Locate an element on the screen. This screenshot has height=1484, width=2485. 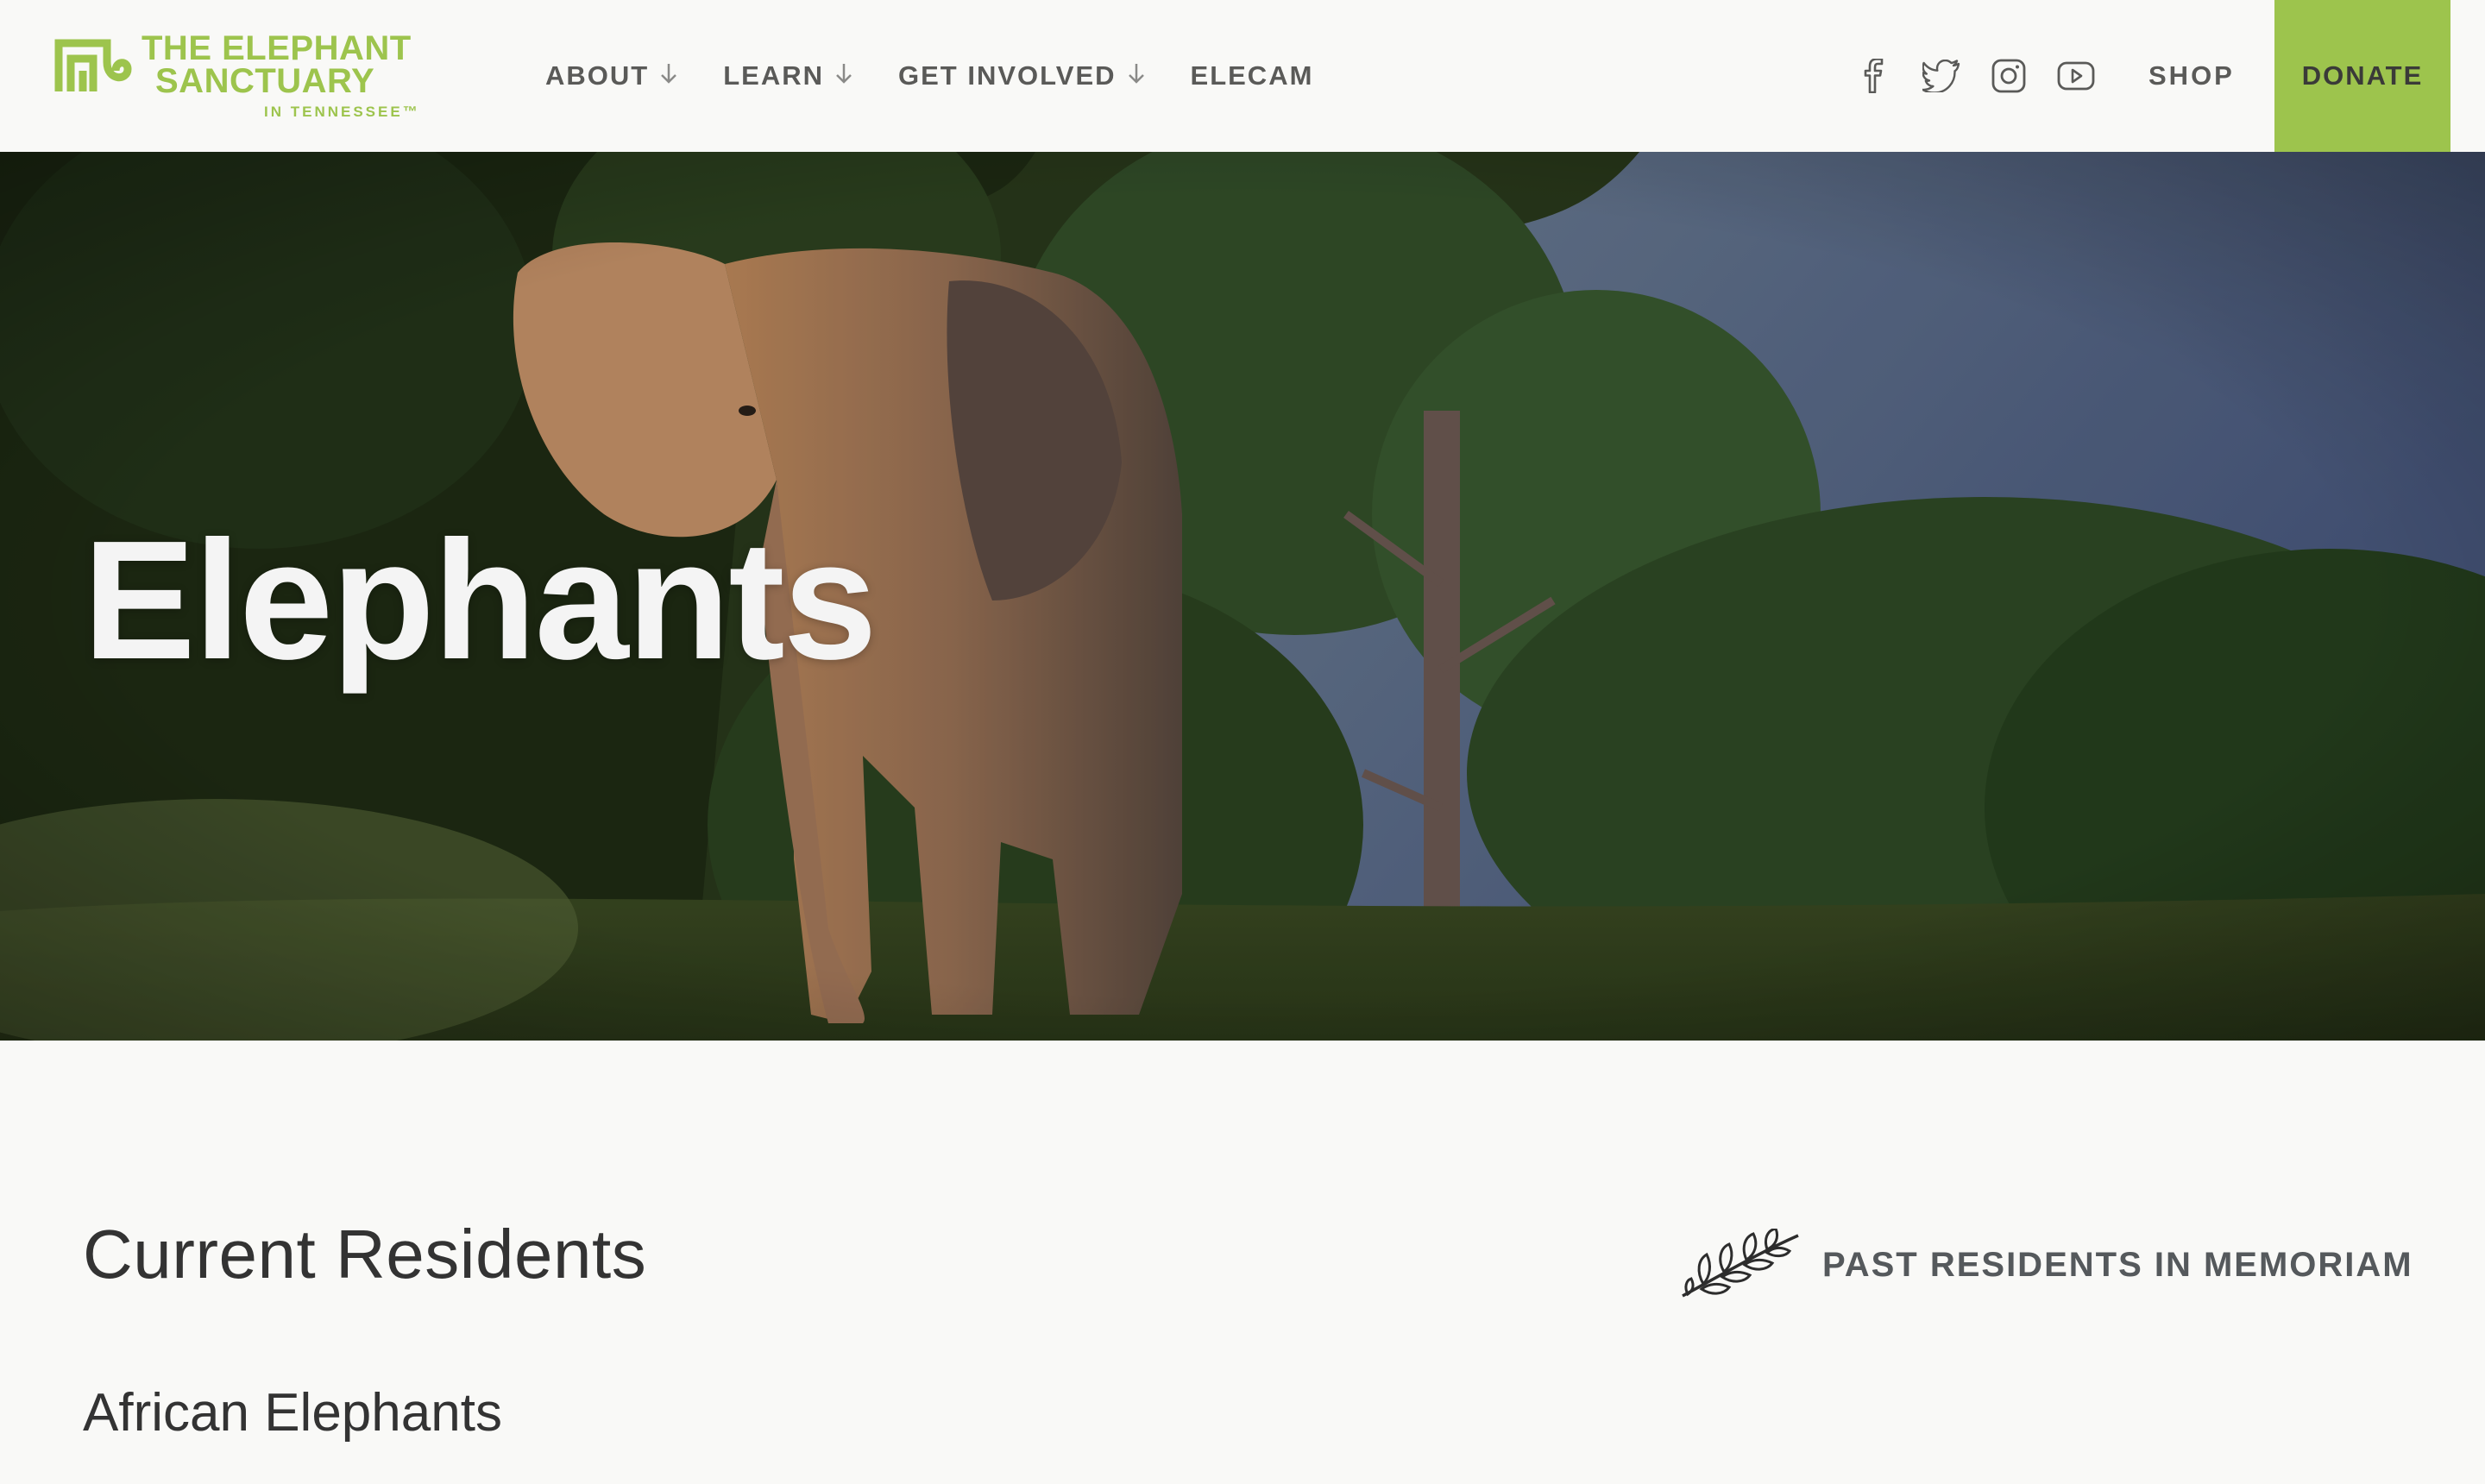
logo-text-line1: THE ELEPHANT is located at coordinates (277, 48).